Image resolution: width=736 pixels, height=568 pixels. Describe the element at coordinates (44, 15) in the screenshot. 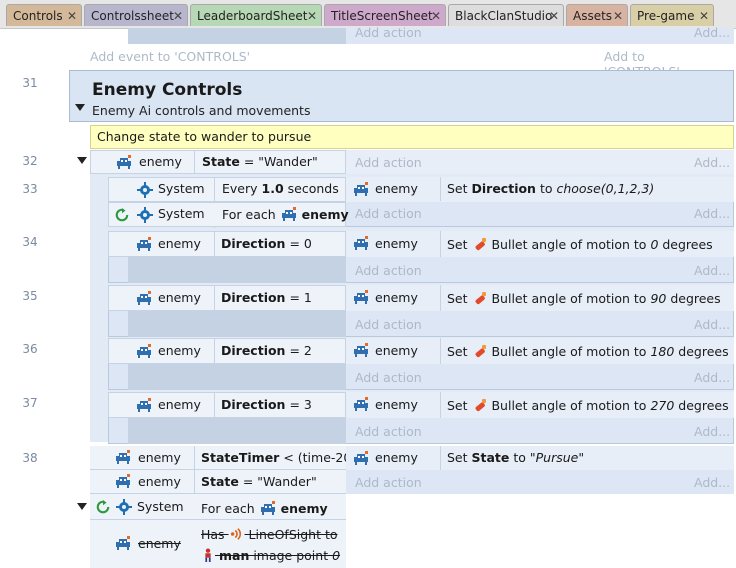

I see `tab-controls: Controls ✕` at that location.